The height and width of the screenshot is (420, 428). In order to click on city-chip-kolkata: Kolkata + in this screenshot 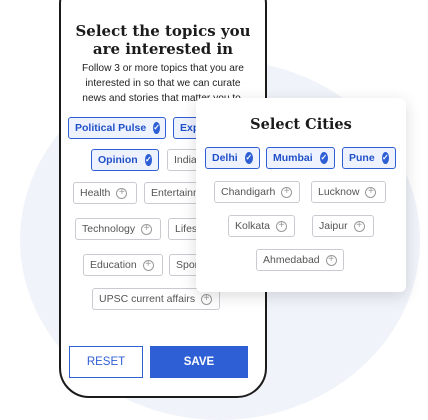, I will do `click(261, 226)`.